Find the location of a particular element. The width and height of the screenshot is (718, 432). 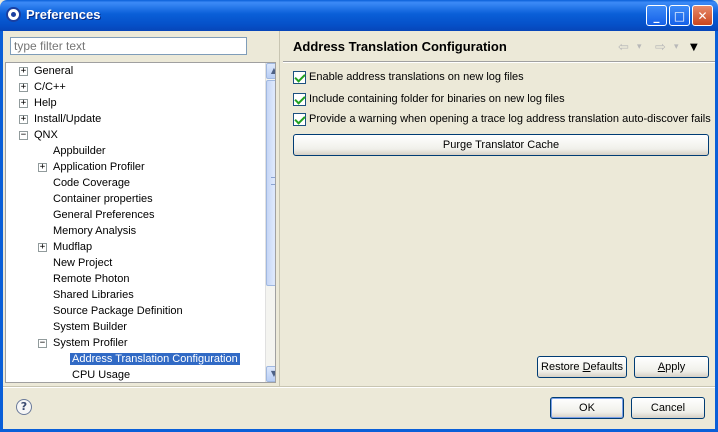

back-arrow-icon: ⇦ is located at coordinates (623, 47).